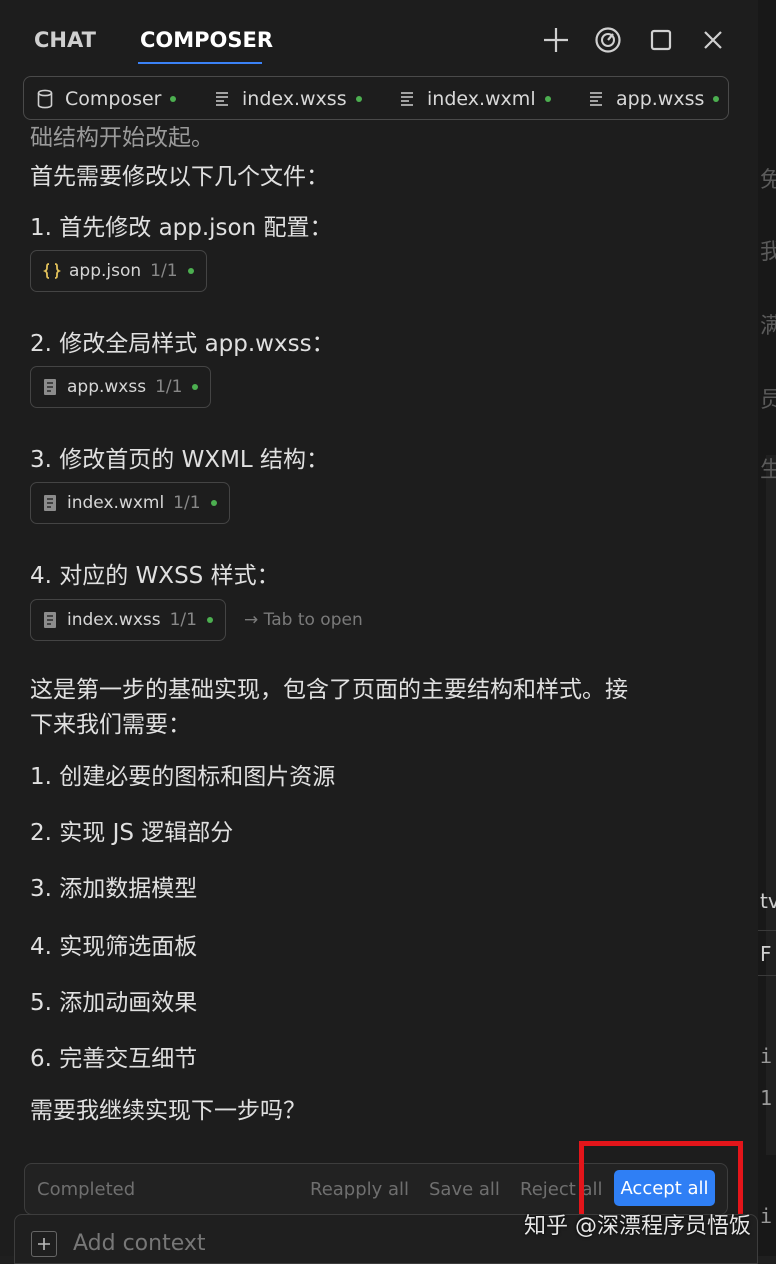 This screenshot has height=1264, width=776. I want to click on cropped-text: tv, so click(768, 901).